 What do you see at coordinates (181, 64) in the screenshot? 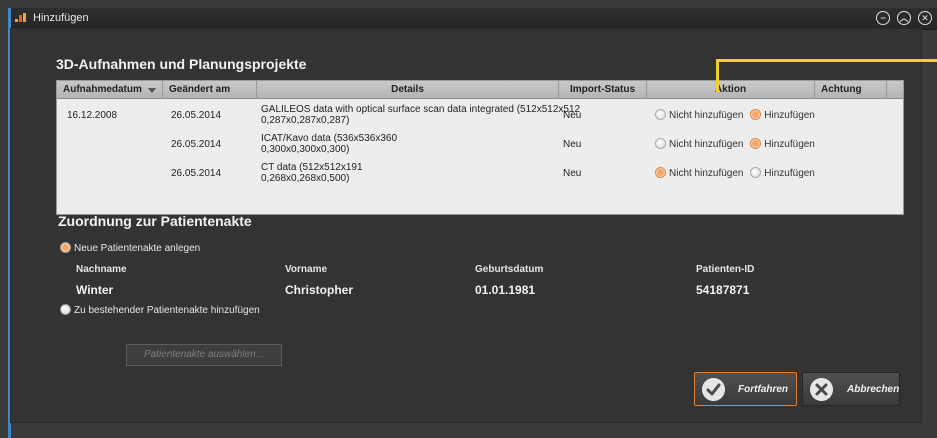
I see `section-title-3d: 3D-Aufnahmen und Planungsprojekte` at bounding box center [181, 64].